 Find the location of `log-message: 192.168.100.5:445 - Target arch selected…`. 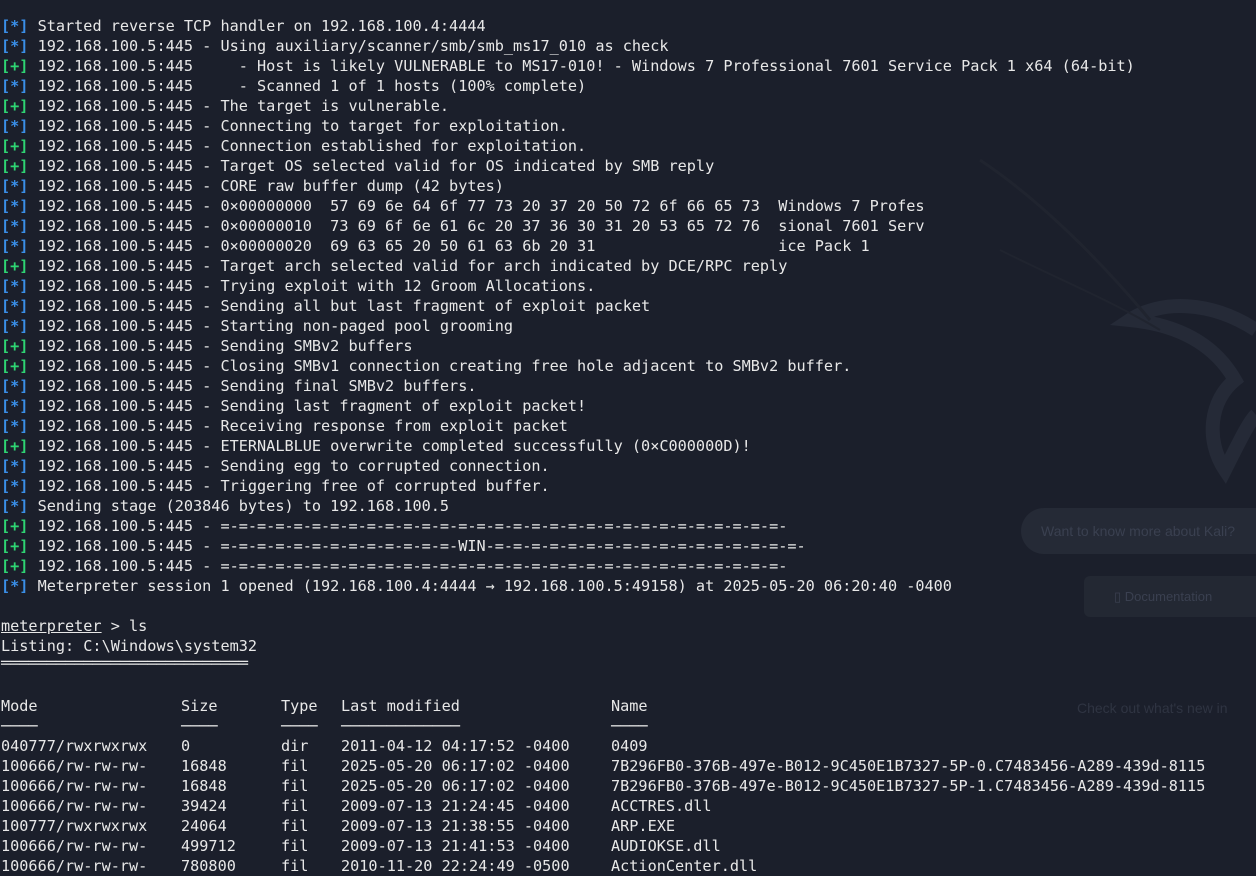

log-message: 192.168.100.5:445 - Target arch selected… is located at coordinates (408, 266).